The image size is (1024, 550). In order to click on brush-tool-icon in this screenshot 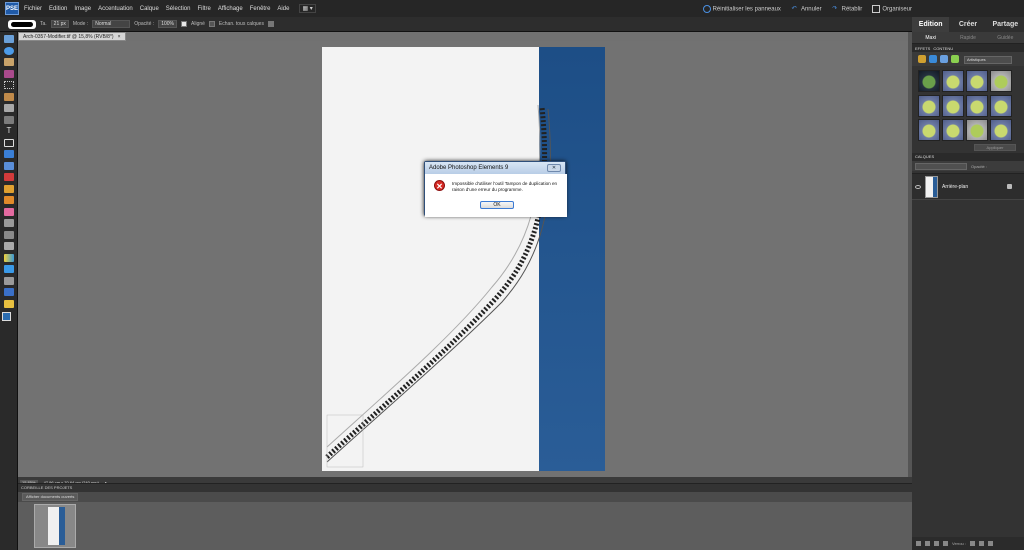, I will do `click(9, 223)`.